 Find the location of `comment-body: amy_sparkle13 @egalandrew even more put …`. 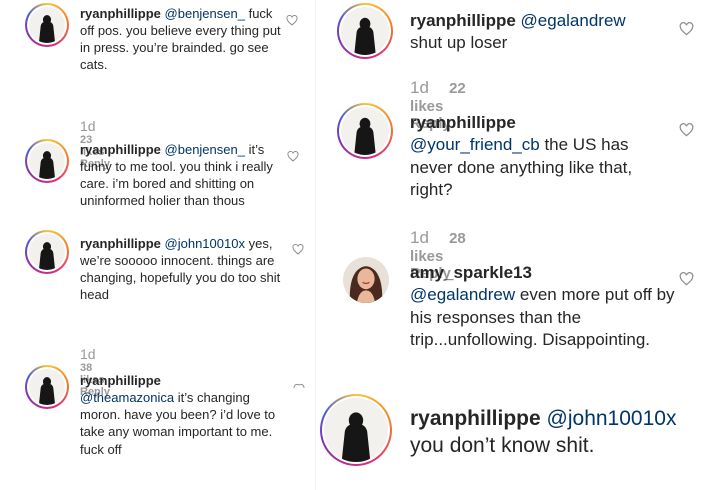

comment-body: amy_sparkle13 @egalandrew even more put … is located at coordinates (542, 307).